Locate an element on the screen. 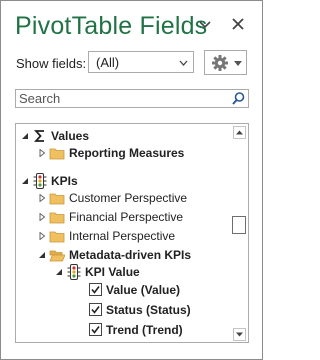 The width and height of the screenshot is (320, 360). show-fields-value: (All) is located at coordinates (108, 62).